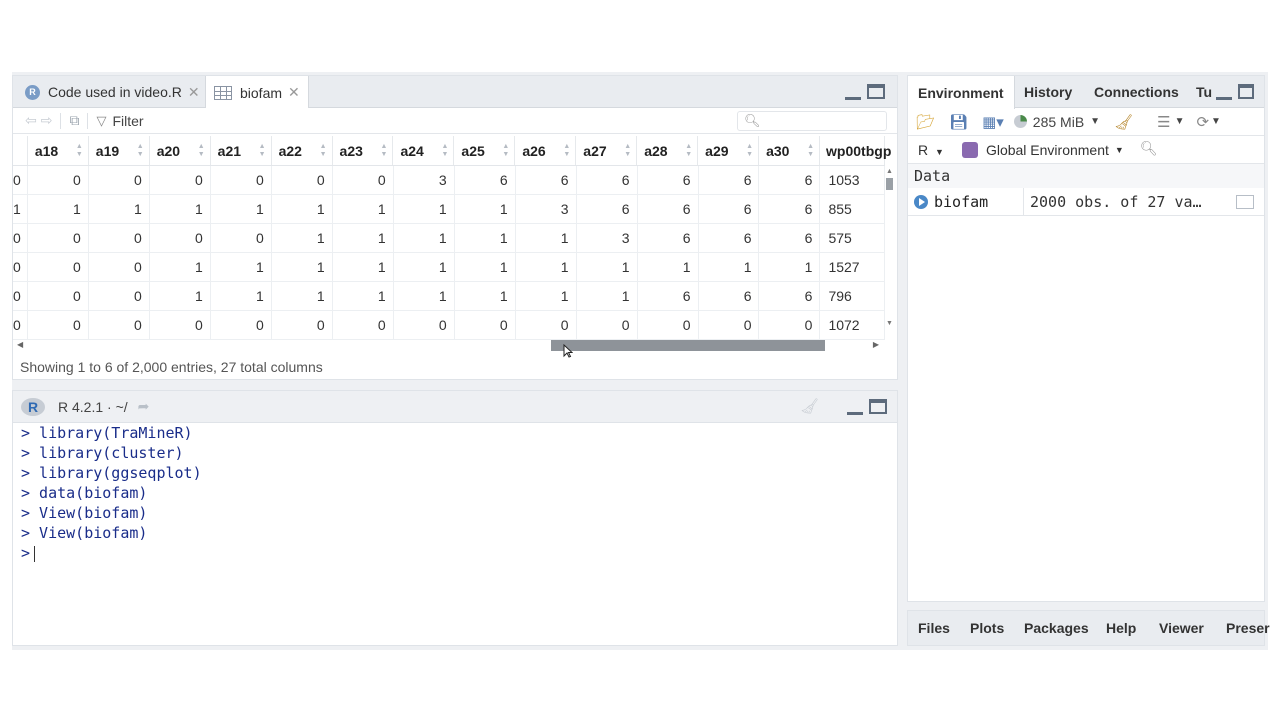  What do you see at coordinates (119, 150) in the screenshot?
I see `column-header: a19 ▲ ▼` at bounding box center [119, 150].